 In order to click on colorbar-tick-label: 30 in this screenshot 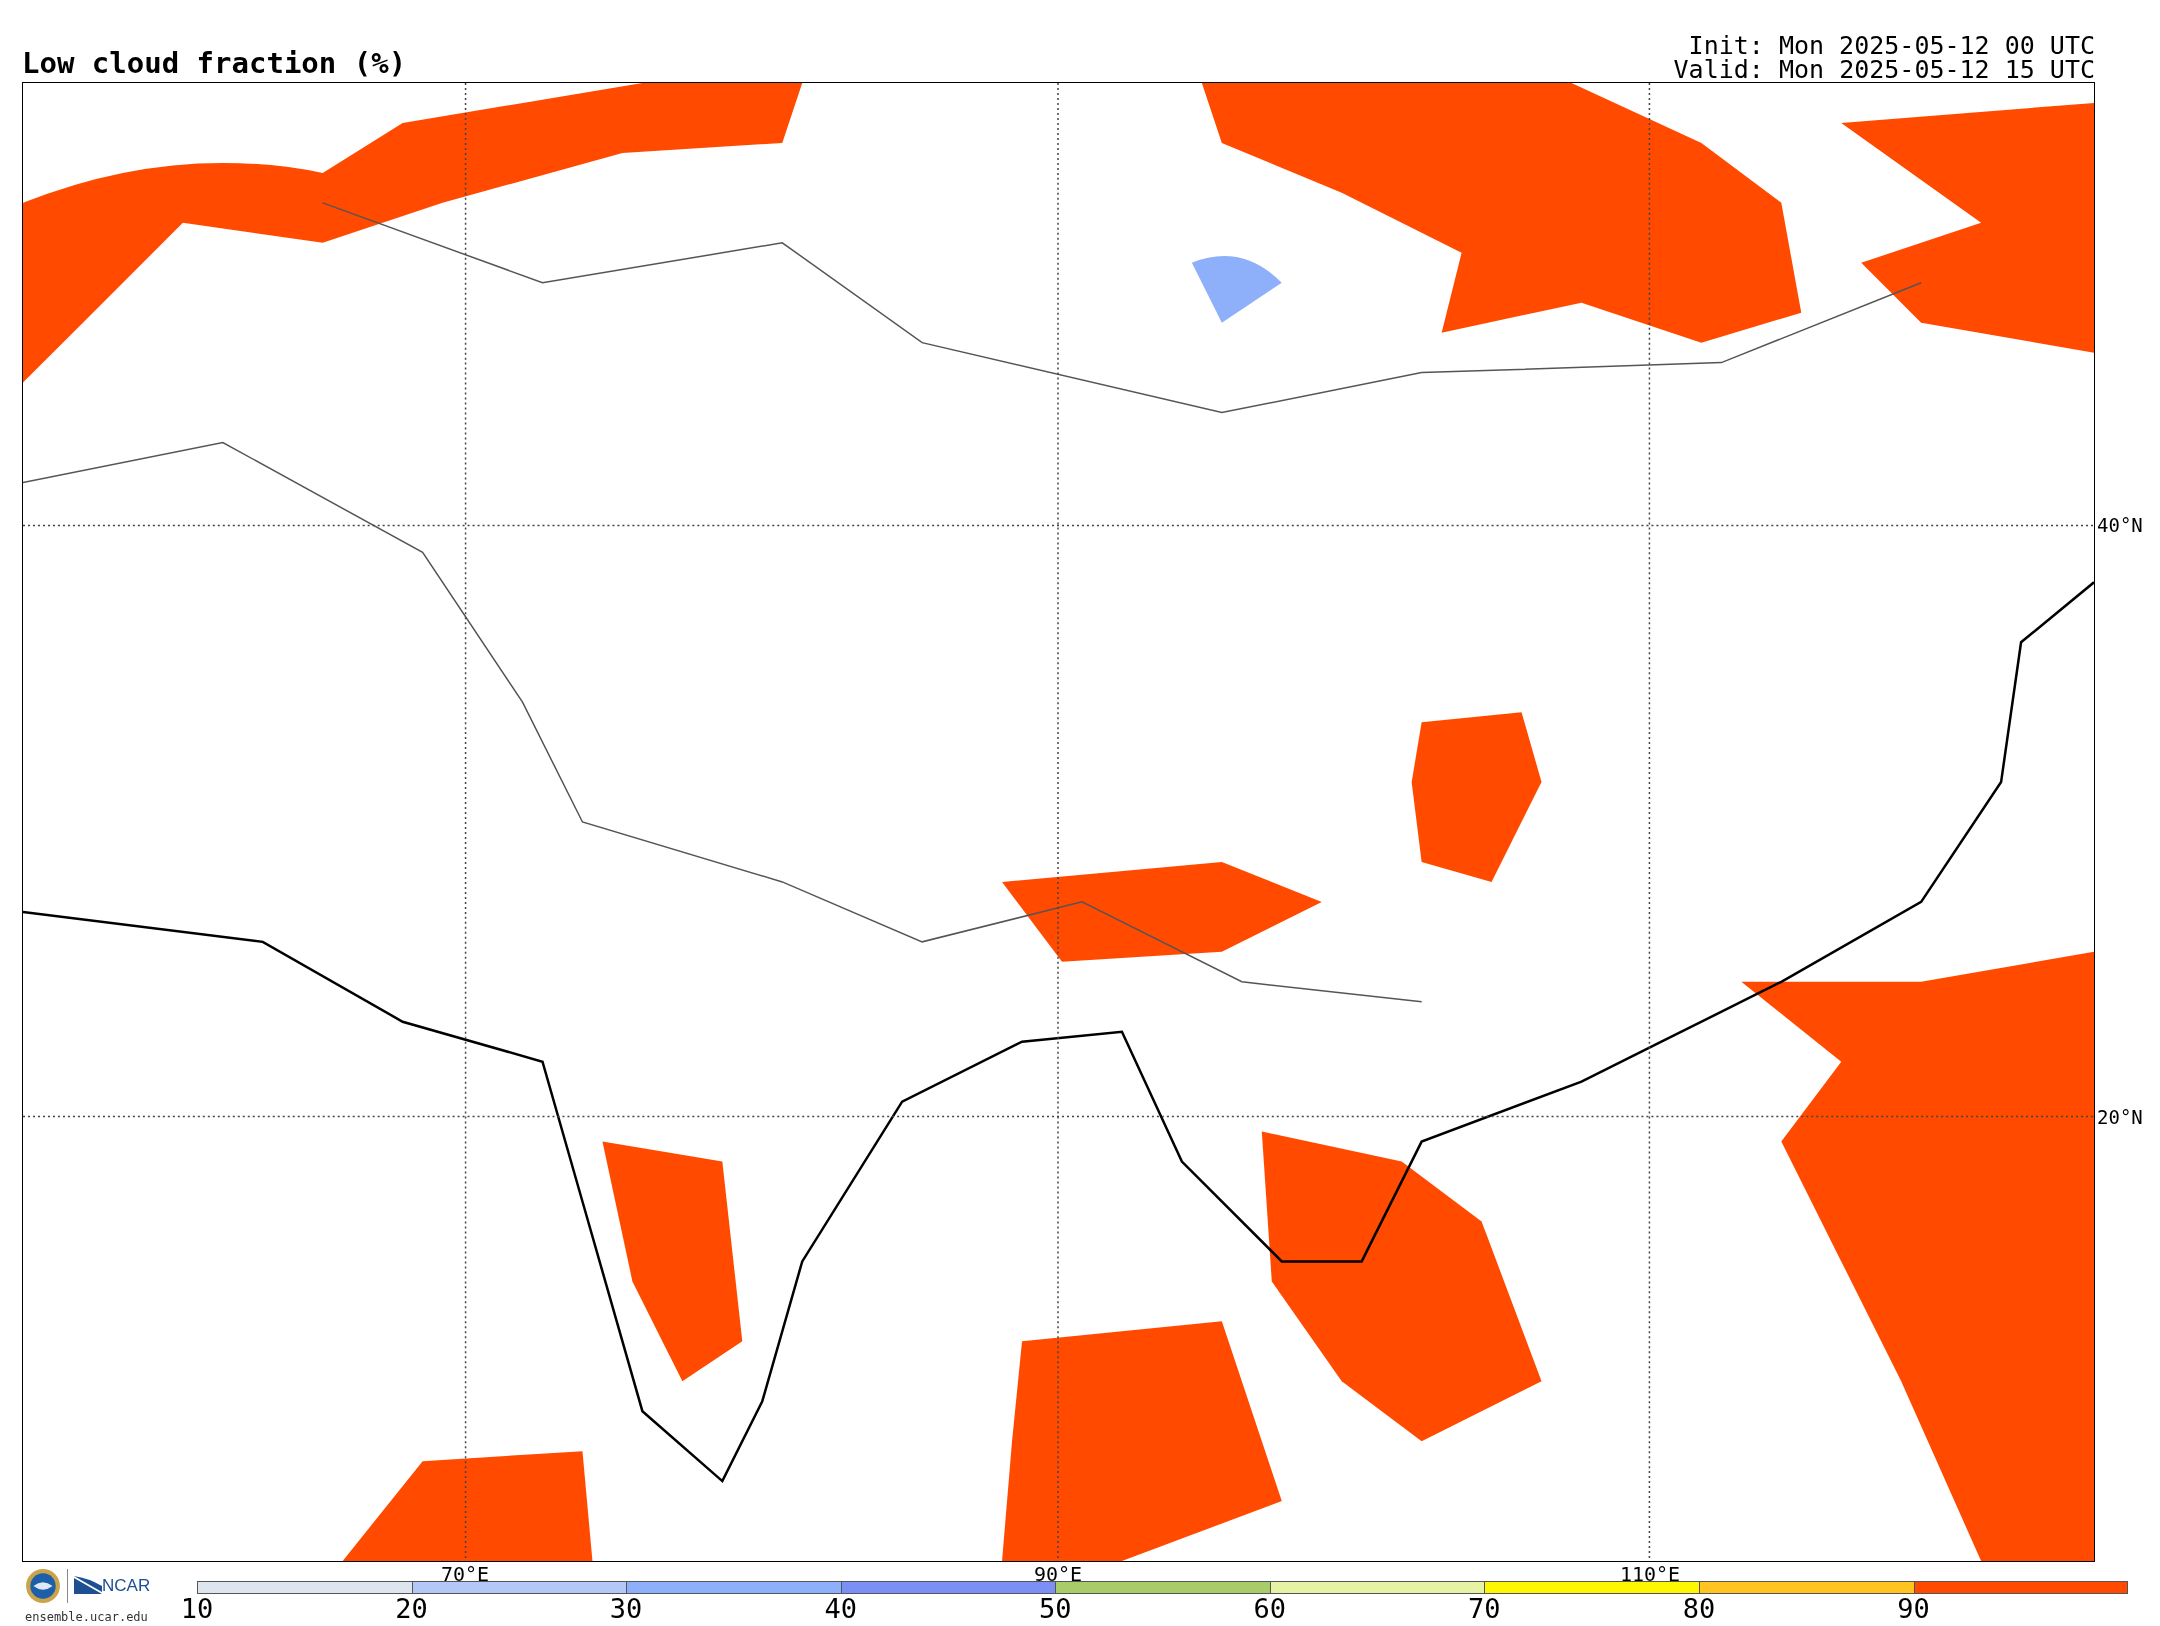, I will do `click(626, 1609)`.